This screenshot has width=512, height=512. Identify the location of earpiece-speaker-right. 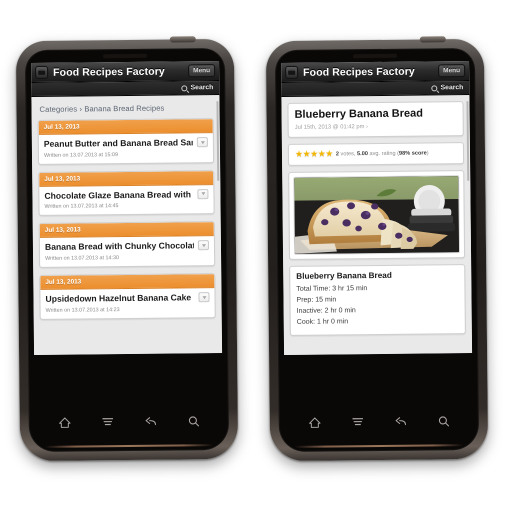
(374, 56).